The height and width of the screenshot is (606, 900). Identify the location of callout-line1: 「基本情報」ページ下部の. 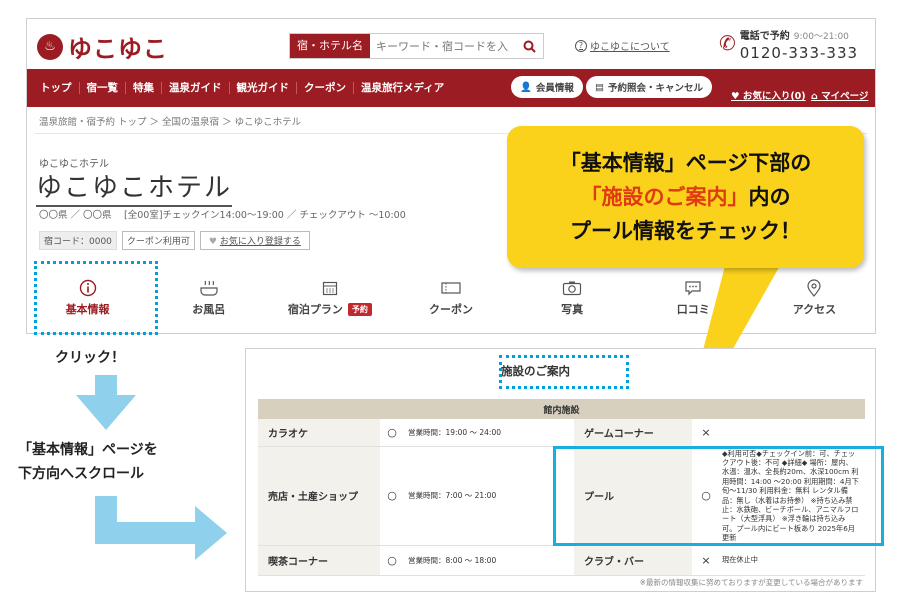
(685, 163).